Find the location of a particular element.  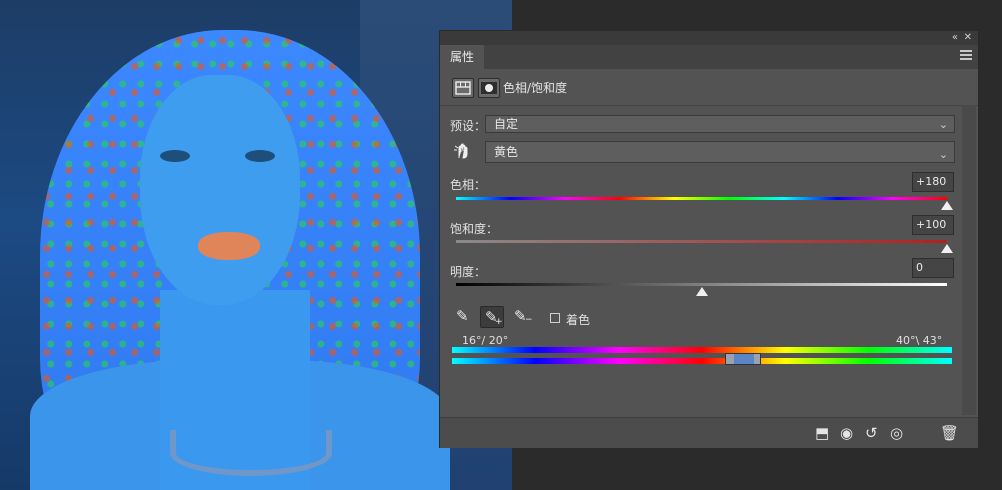

tab-properties: 属性 is located at coordinates (462, 57).